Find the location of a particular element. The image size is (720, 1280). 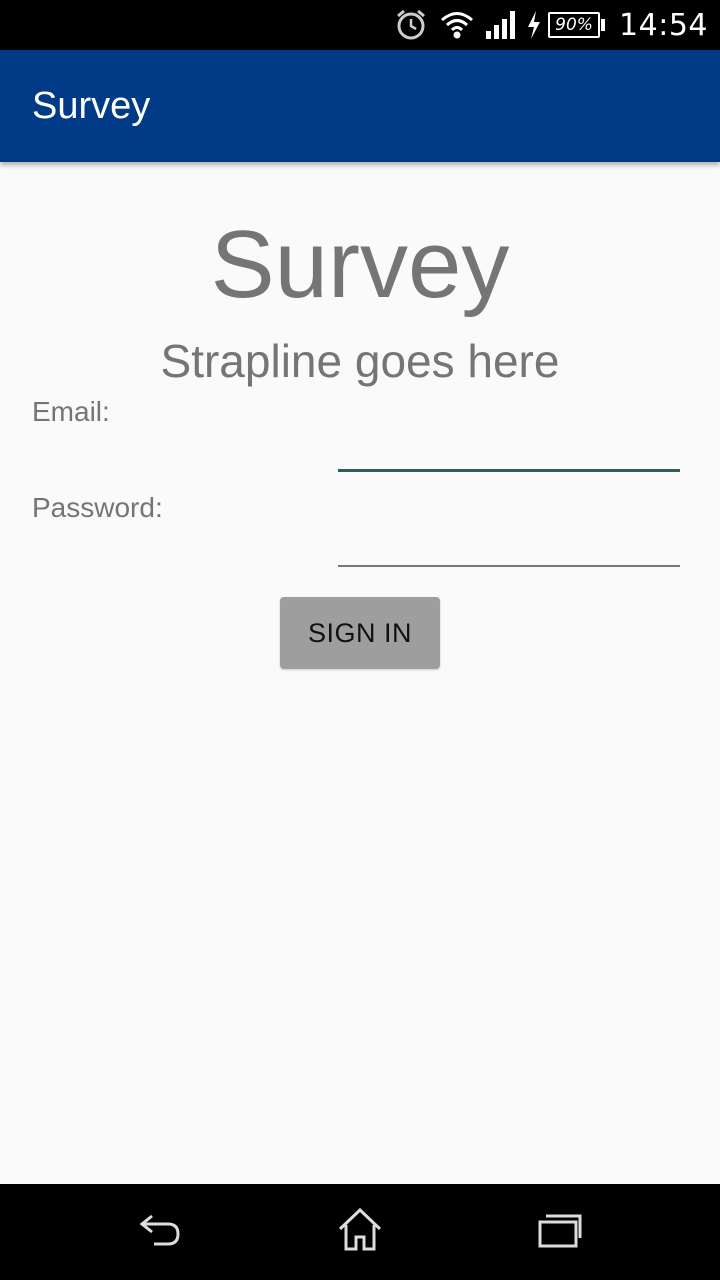

strapline: Strapline goes here is located at coordinates (360, 361).